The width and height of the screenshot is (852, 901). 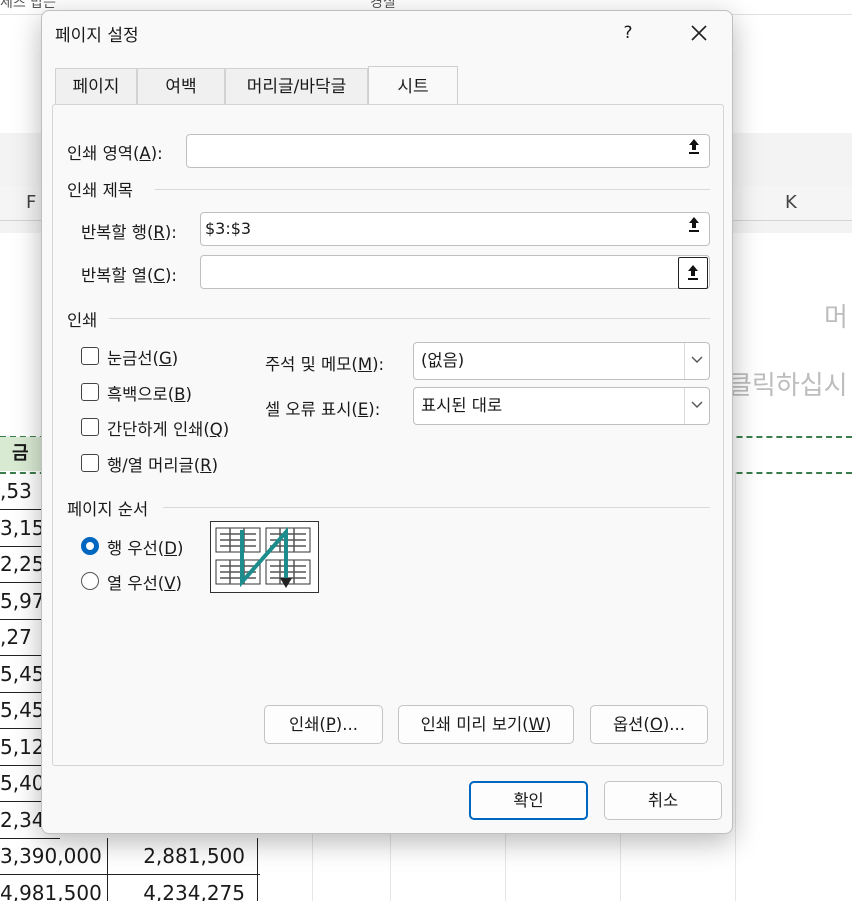 What do you see at coordinates (183, 887) in the screenshot?
I see `table-cell: 4,234,275` at bounding box center [183, 887].